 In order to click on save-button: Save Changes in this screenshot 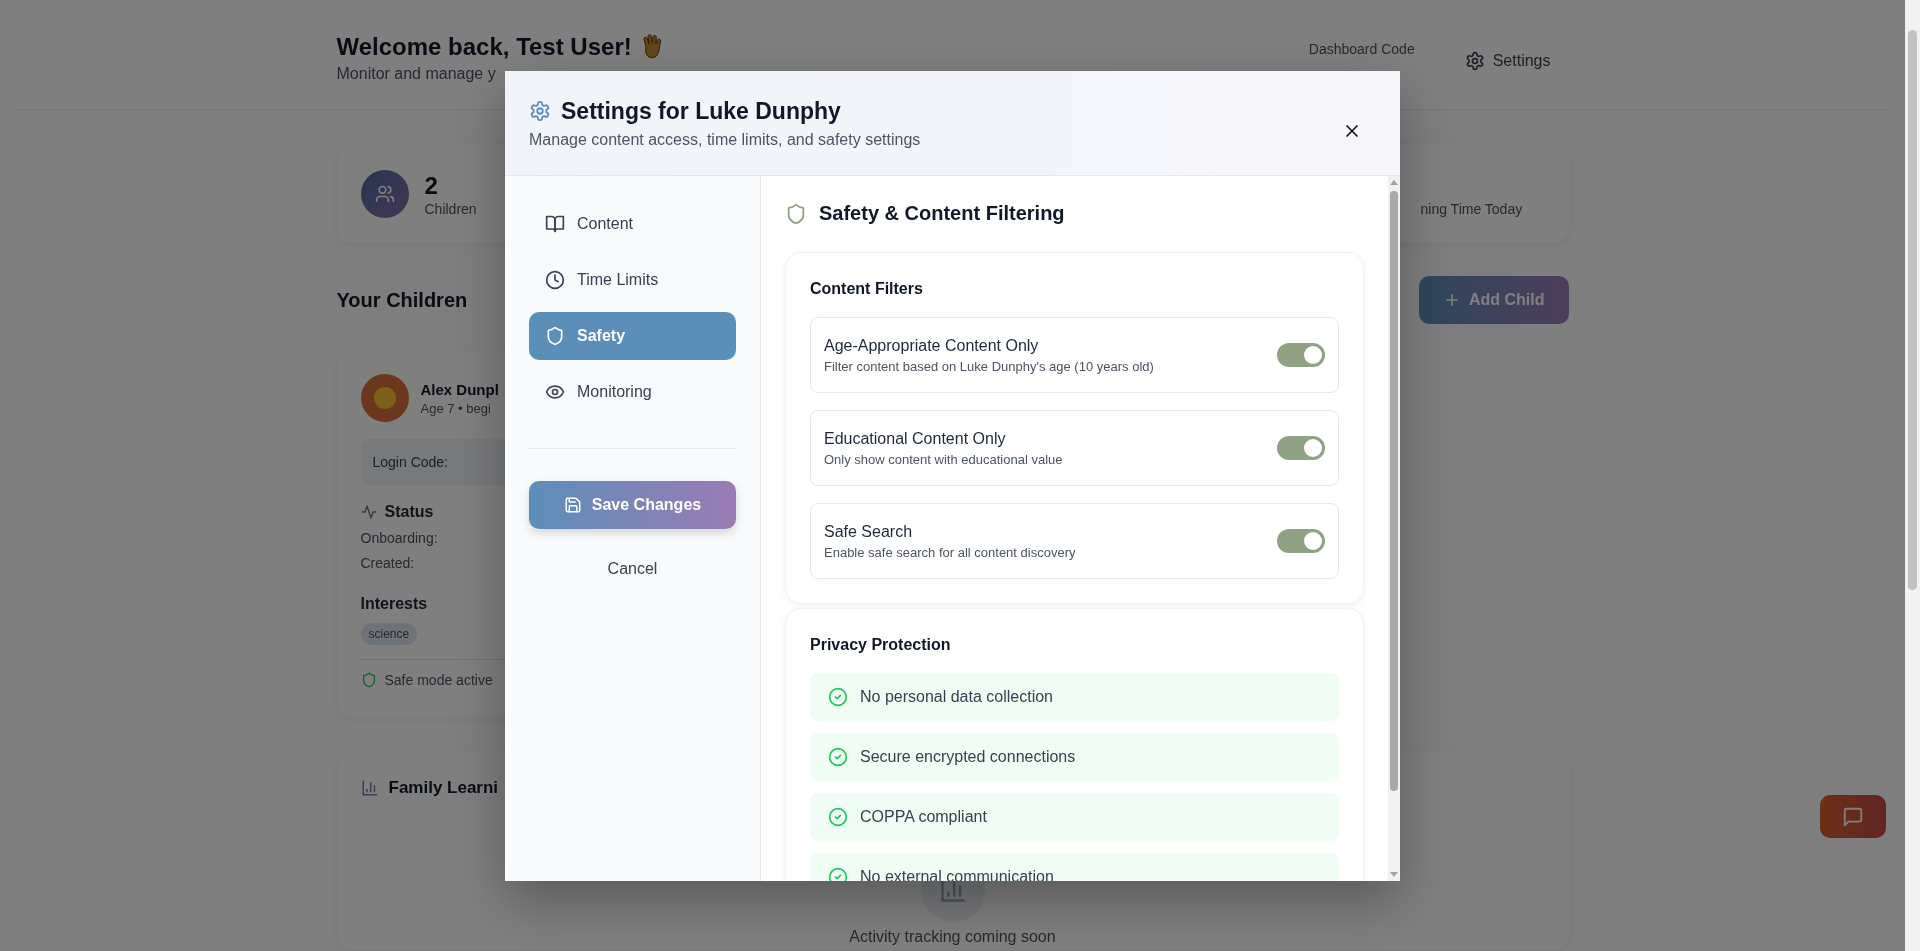, I will do `click(632, 504)`.